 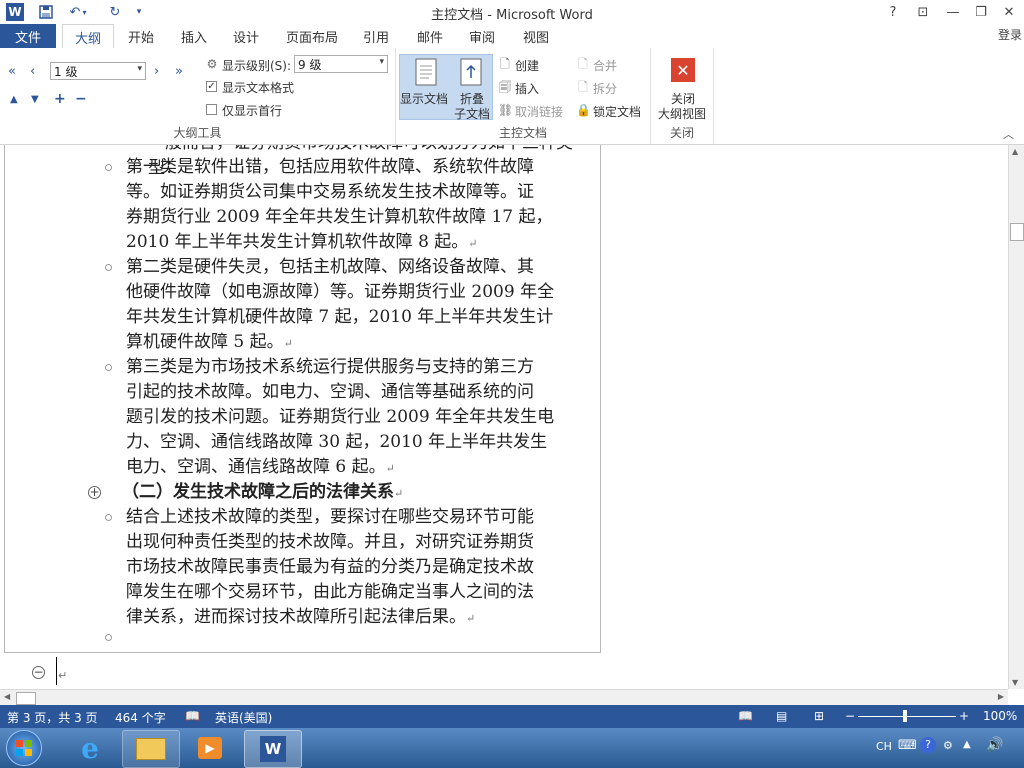 I want to click on demote-icon: ›, so click(x=156, y=71).